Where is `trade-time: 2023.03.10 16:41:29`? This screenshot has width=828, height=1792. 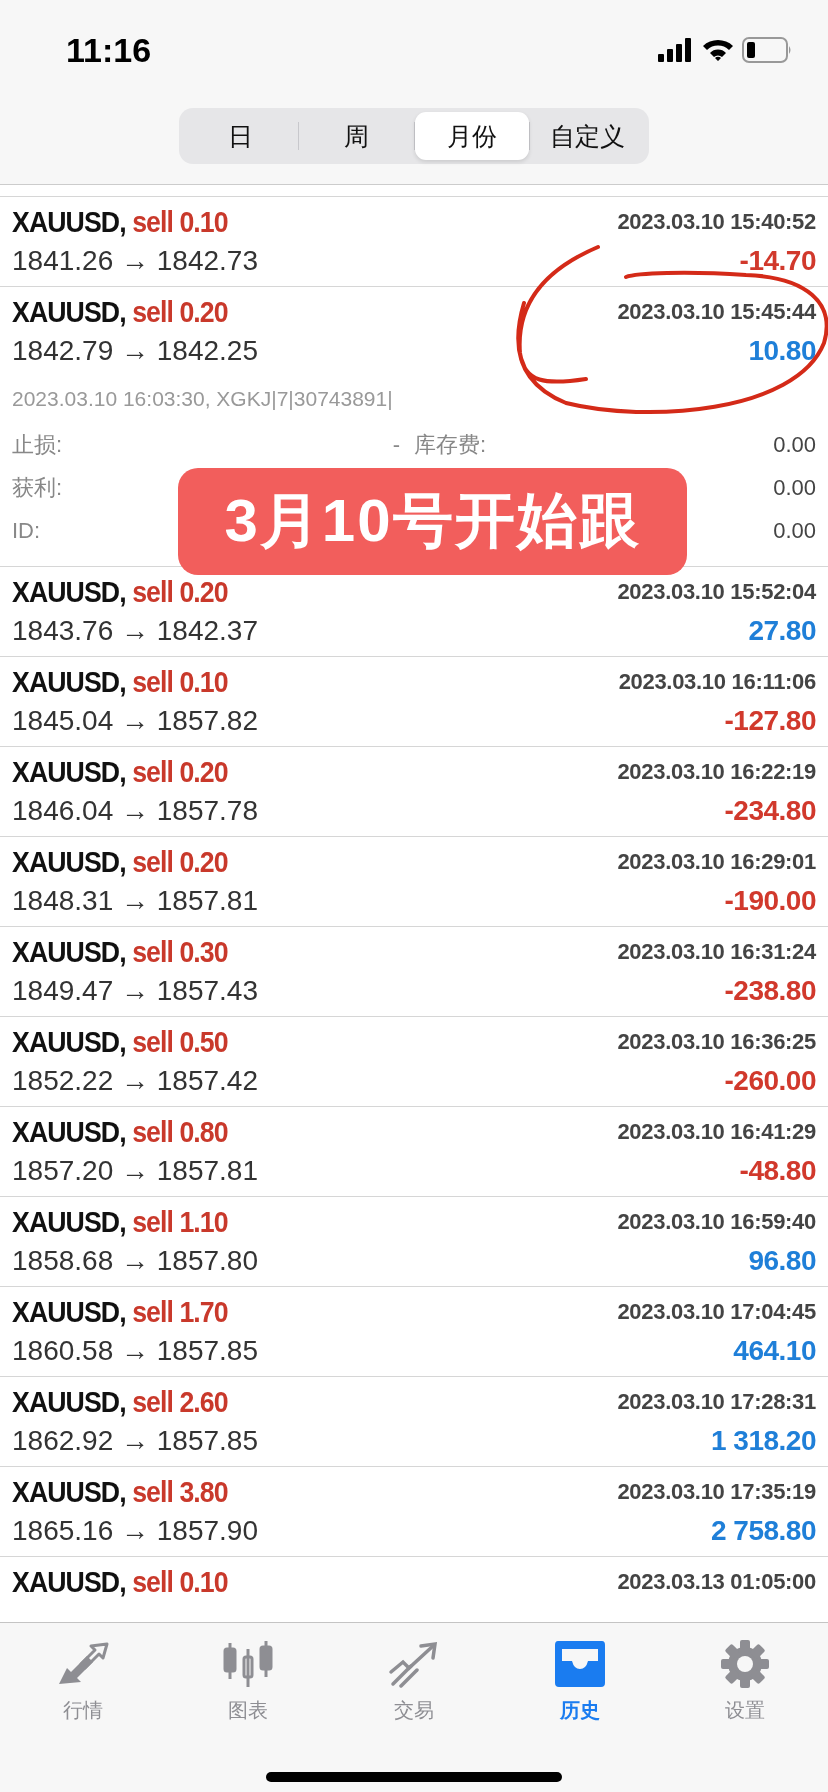
trade-time: 2023.03.10 16:41:29 is located at coordinates (716, 1132).